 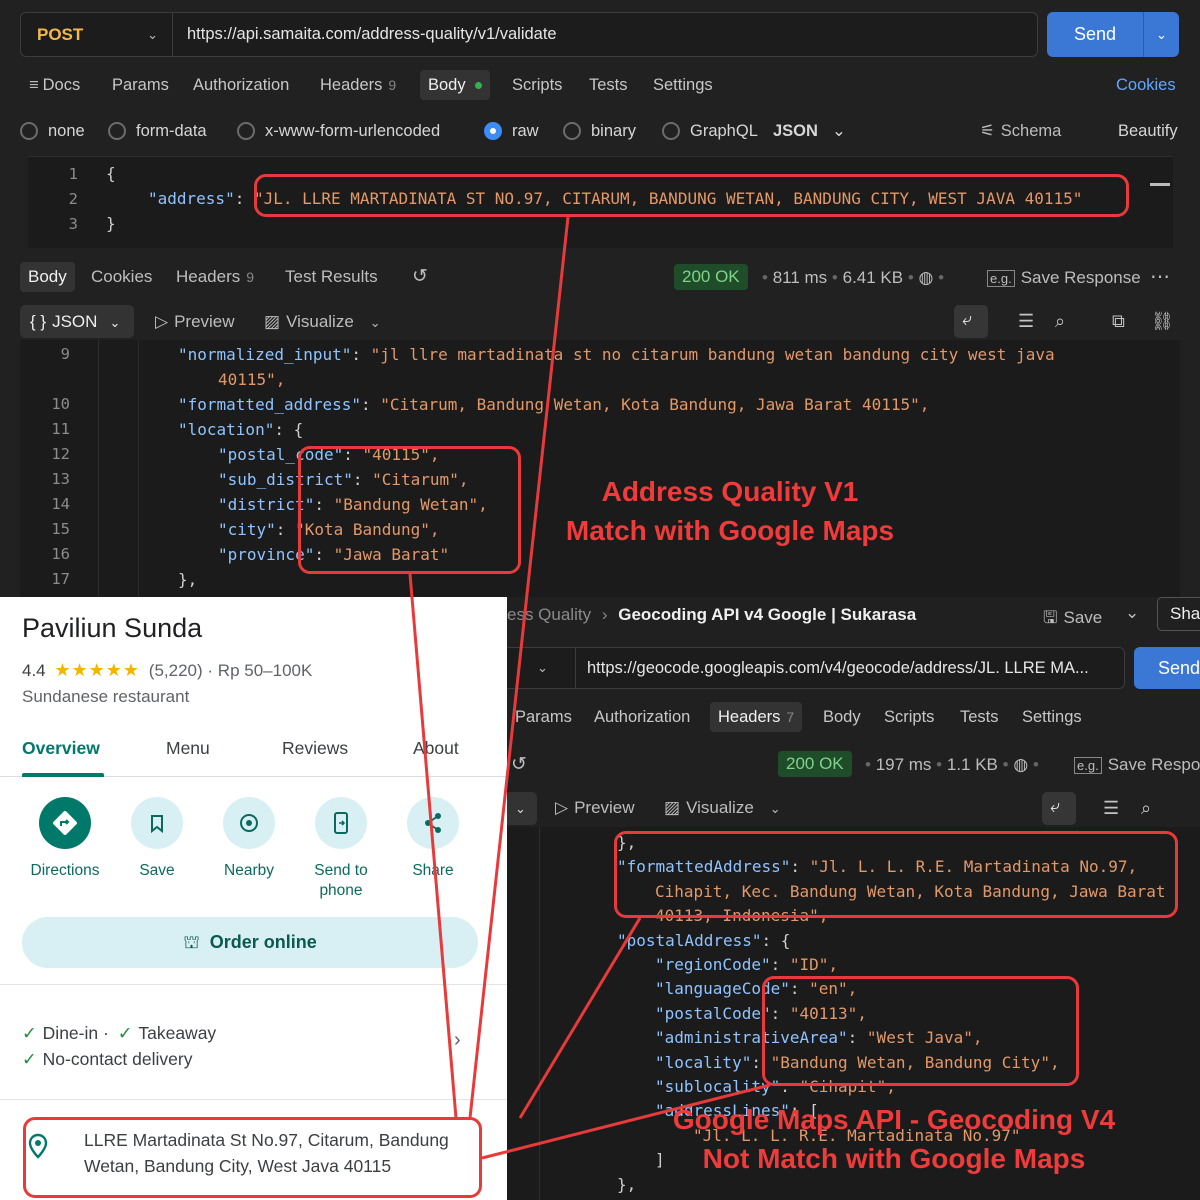 What do you see at coordinates (1162, 321) in the screenshot?
I see `link-icon: ⛓` at bounding box center [1162, 321].